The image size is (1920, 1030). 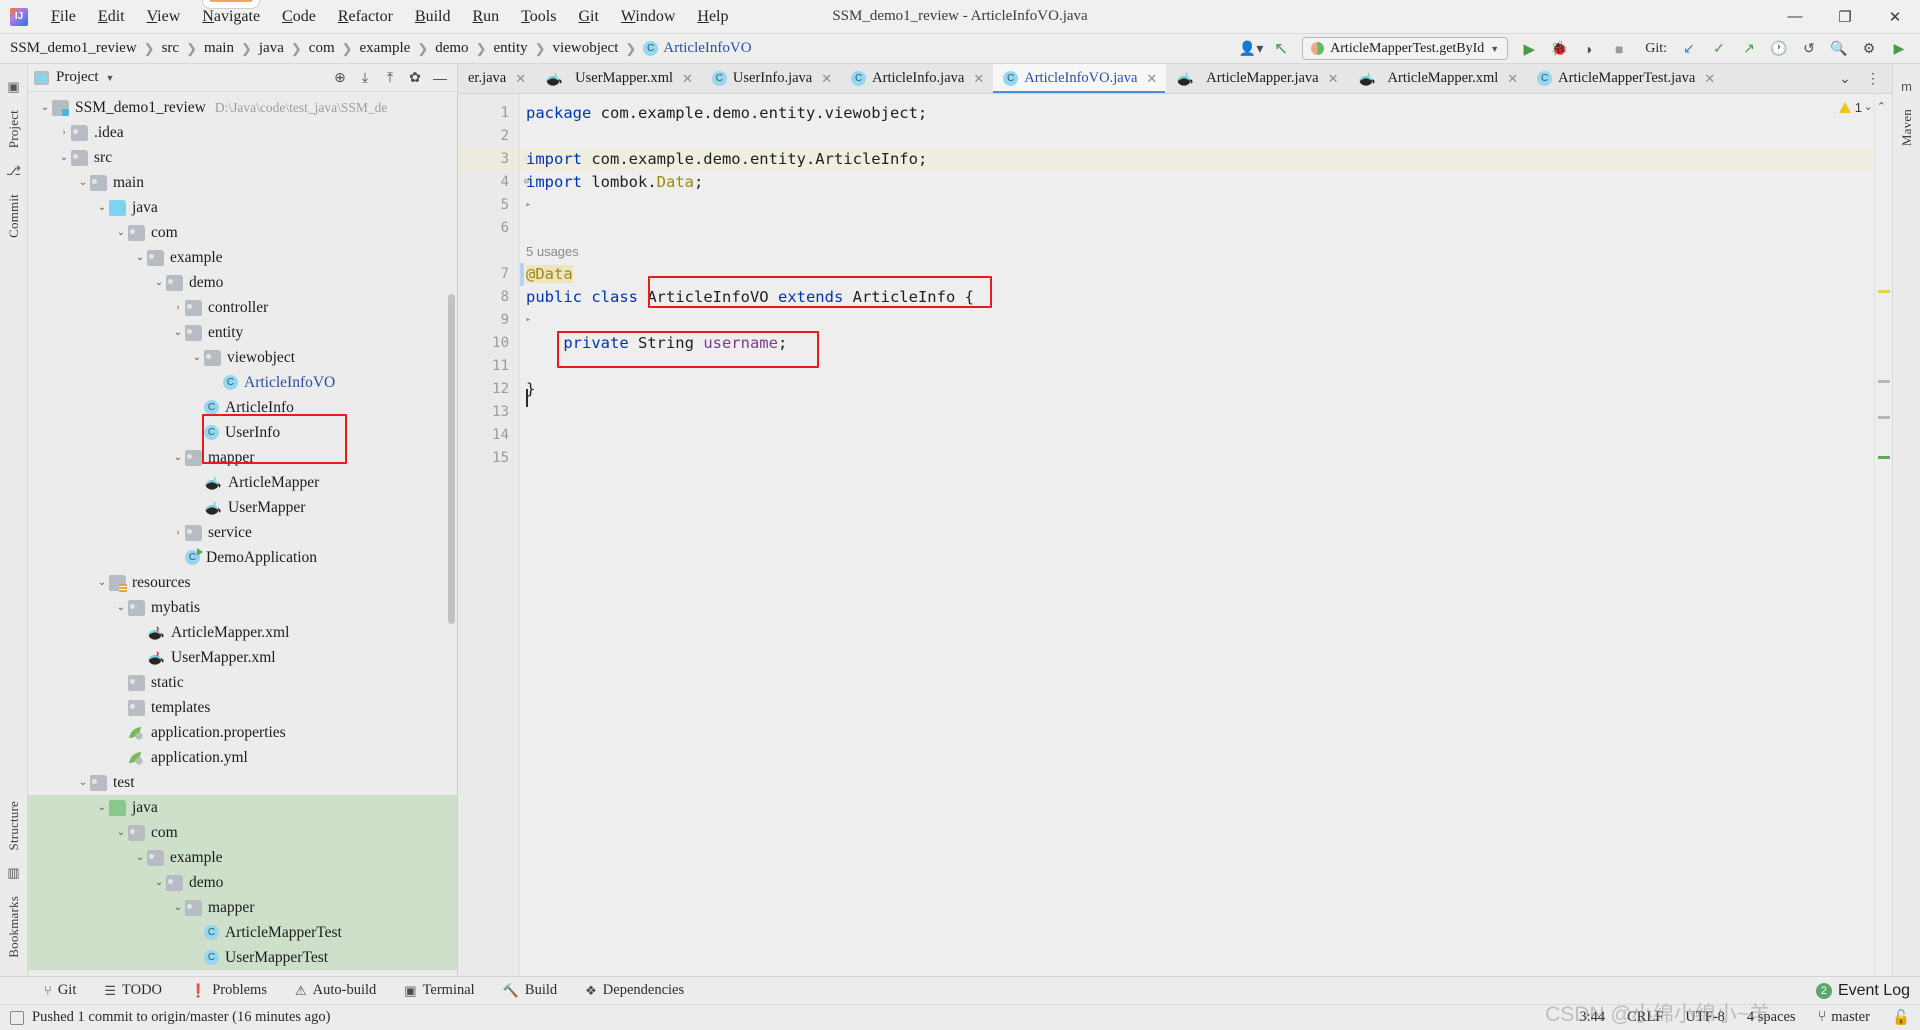 I want to click on breadcrumb-viewobject: viewobject, so click(x=586, y=48).